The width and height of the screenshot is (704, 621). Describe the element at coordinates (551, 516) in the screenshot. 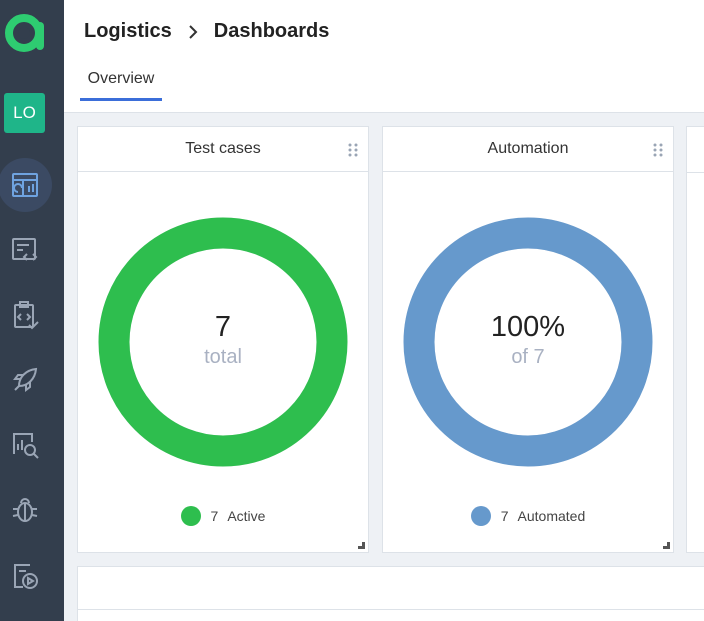

I see `legend-label: Automated` at that location.